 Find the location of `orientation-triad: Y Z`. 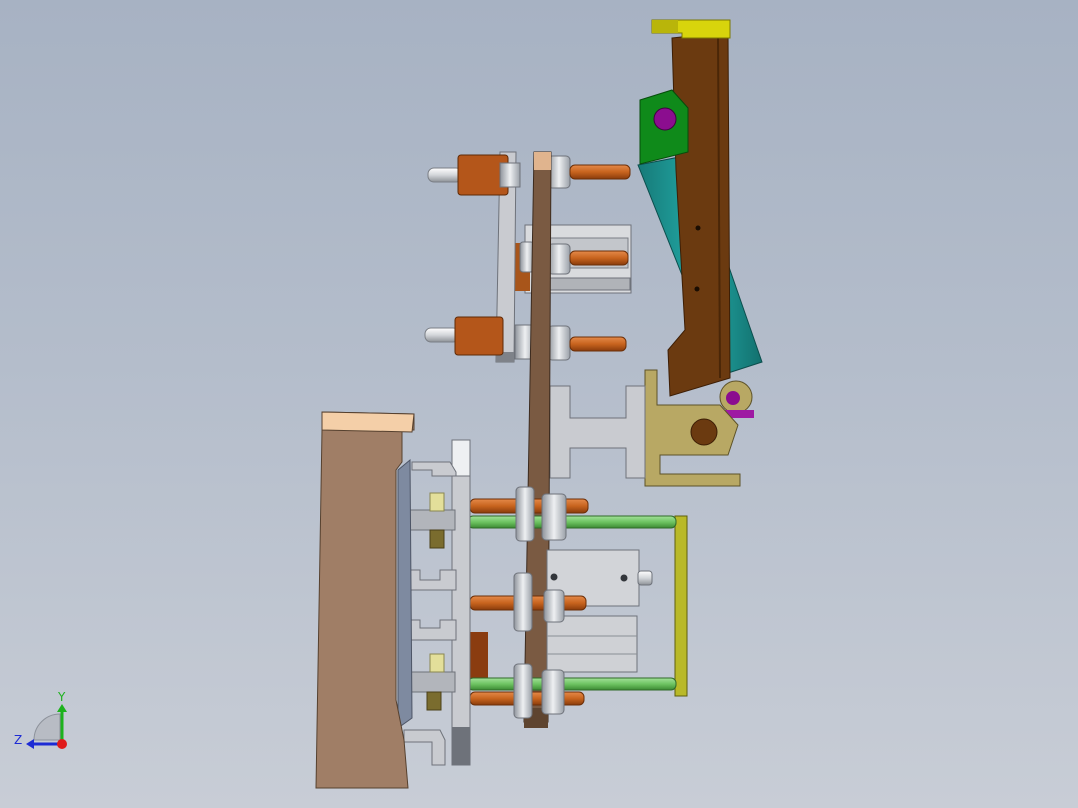

orientation-triad: Y Z is located at coordinates (40, 719).